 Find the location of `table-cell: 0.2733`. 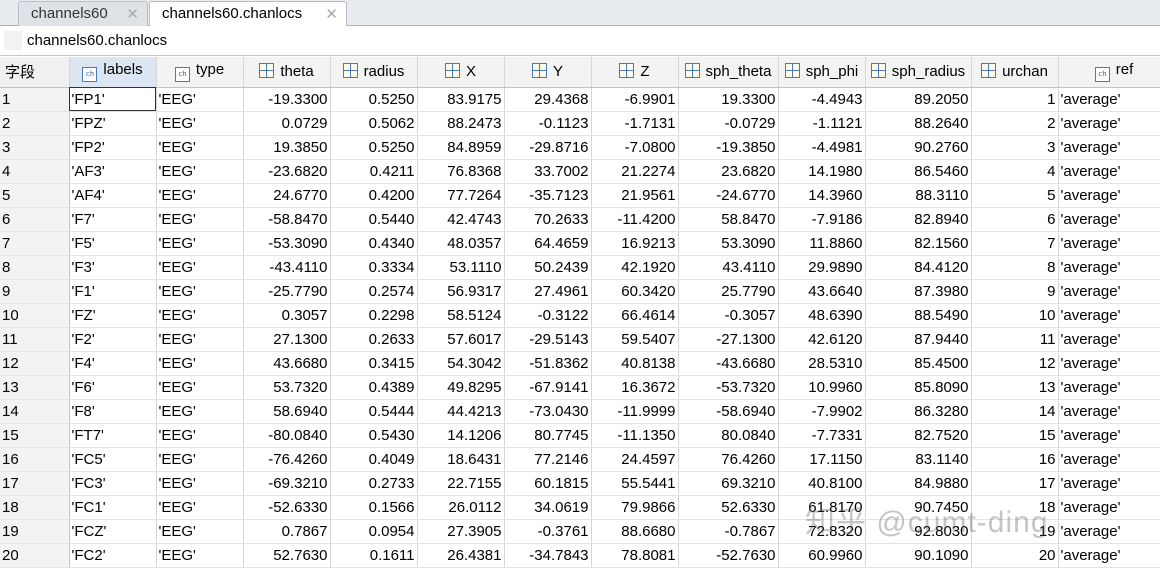

table-cell: 0.2733 is located at coordinates (374, 483).